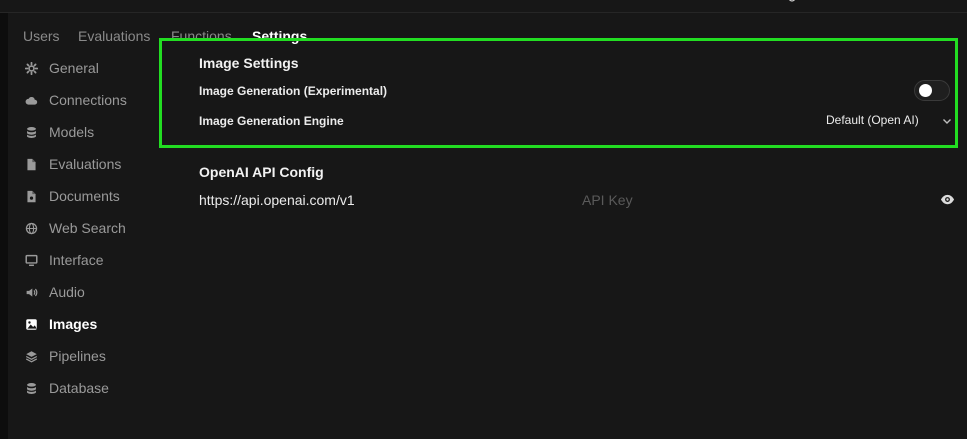 The height and width of the screenshot is (439, 967). Describe the element at coordinates (31, 100) in the screenshot. I see `cloud-icon` at that location.